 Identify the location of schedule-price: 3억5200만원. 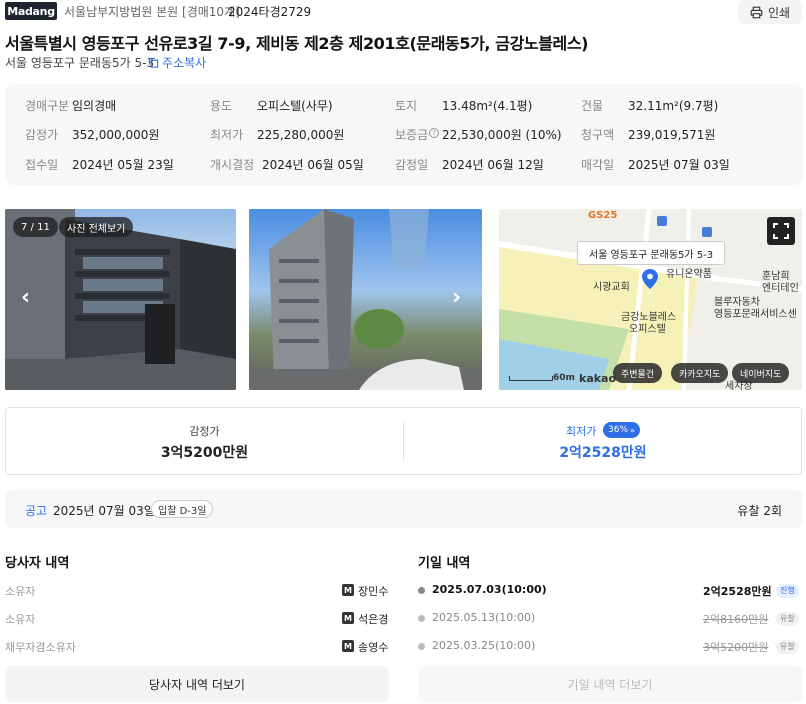
(736, 647).